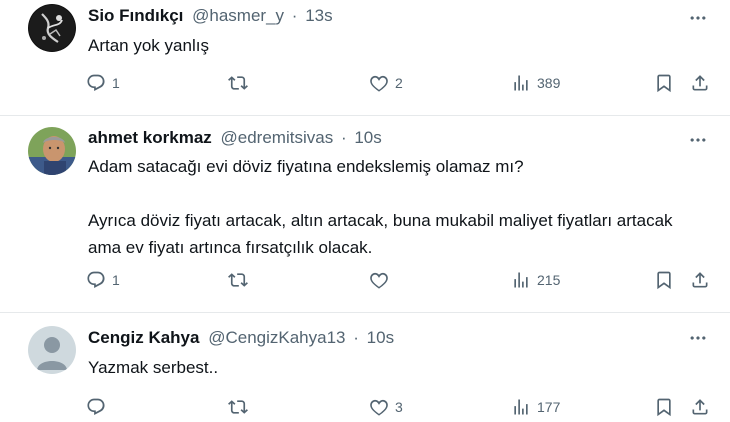 This screenshot has width=730, height=422. Describe the element at coordinates (535, 83) in the screenshot. I see `views-button: 389` at that location.